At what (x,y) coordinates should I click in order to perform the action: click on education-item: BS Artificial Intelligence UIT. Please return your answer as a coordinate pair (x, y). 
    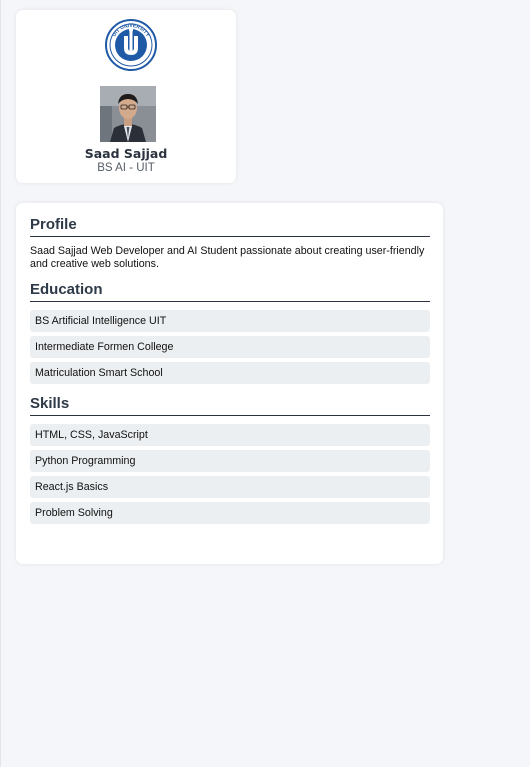
    Looking at the image, I should click on (230, 321).